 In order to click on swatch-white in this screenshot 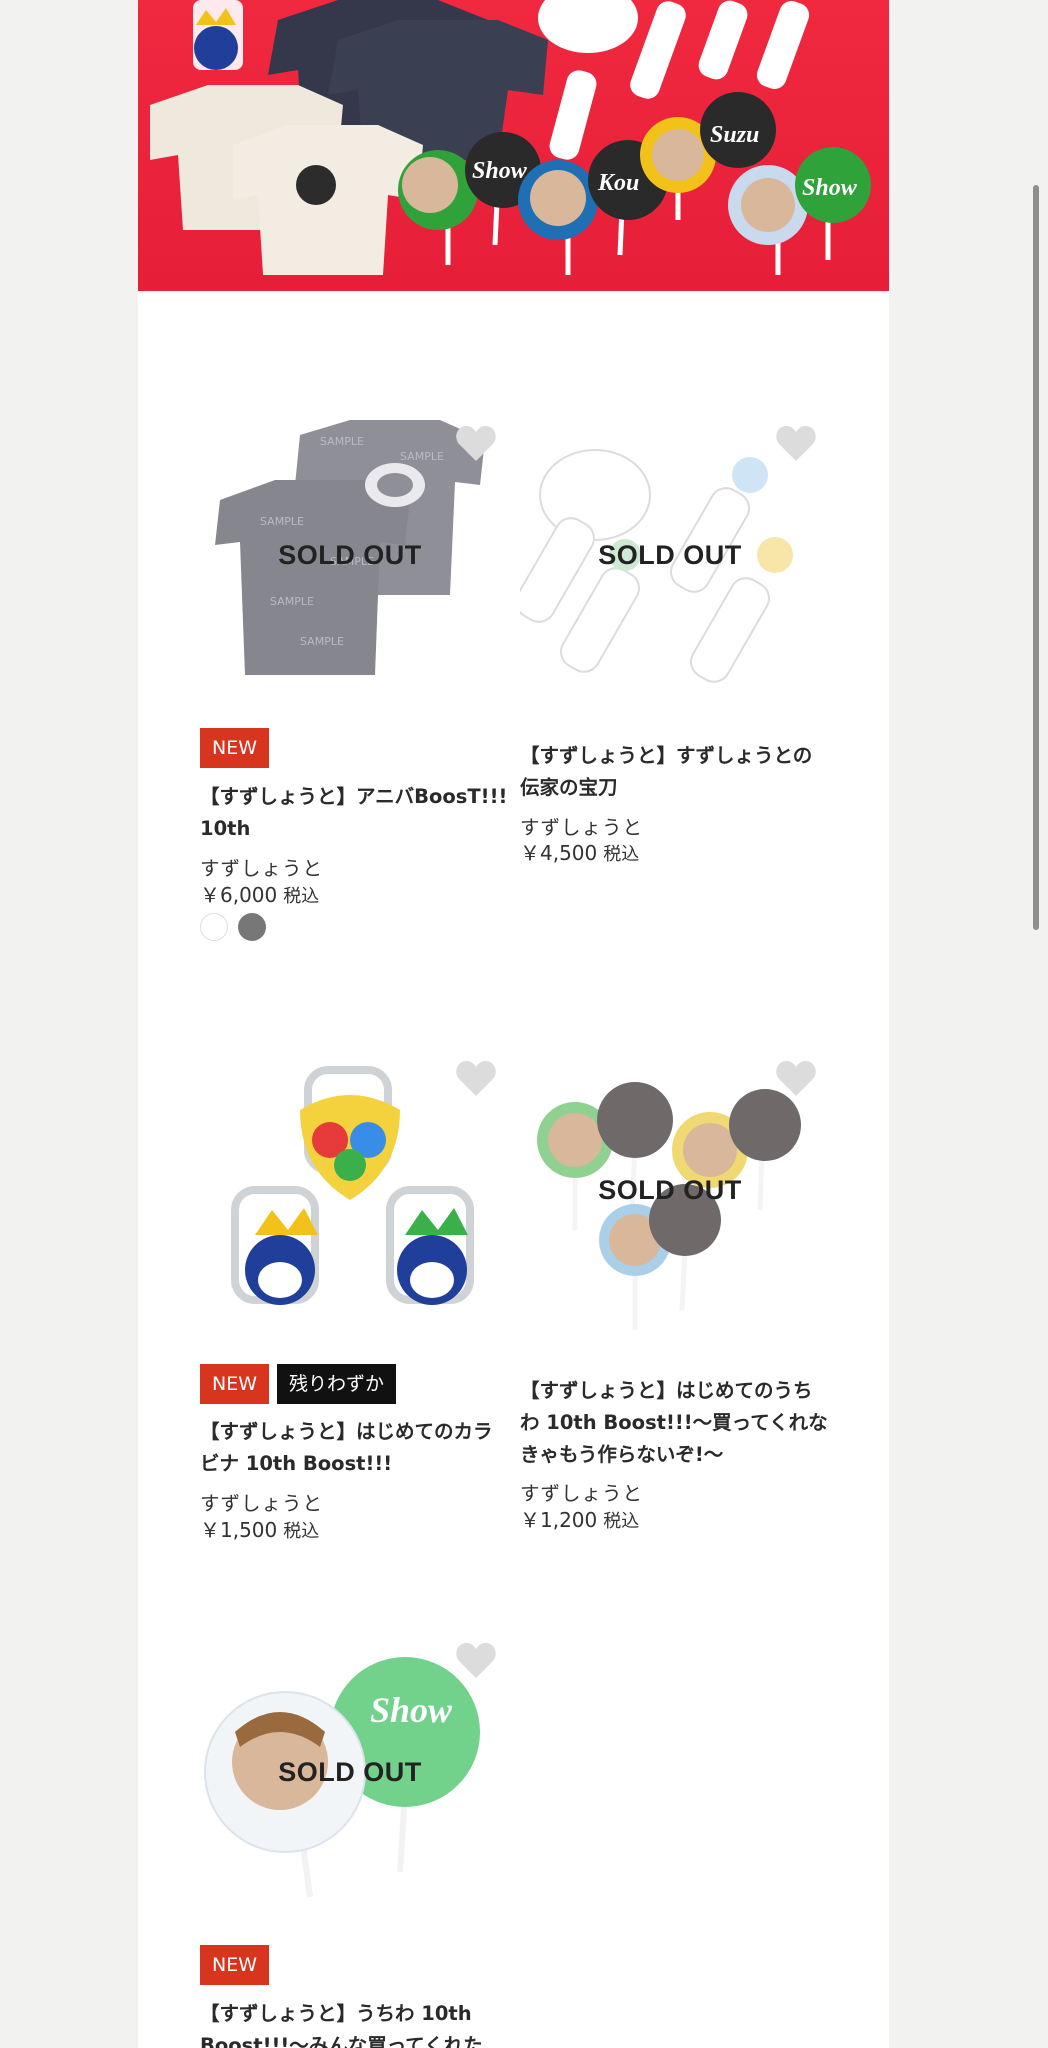, I will do `click(214, 927)`.